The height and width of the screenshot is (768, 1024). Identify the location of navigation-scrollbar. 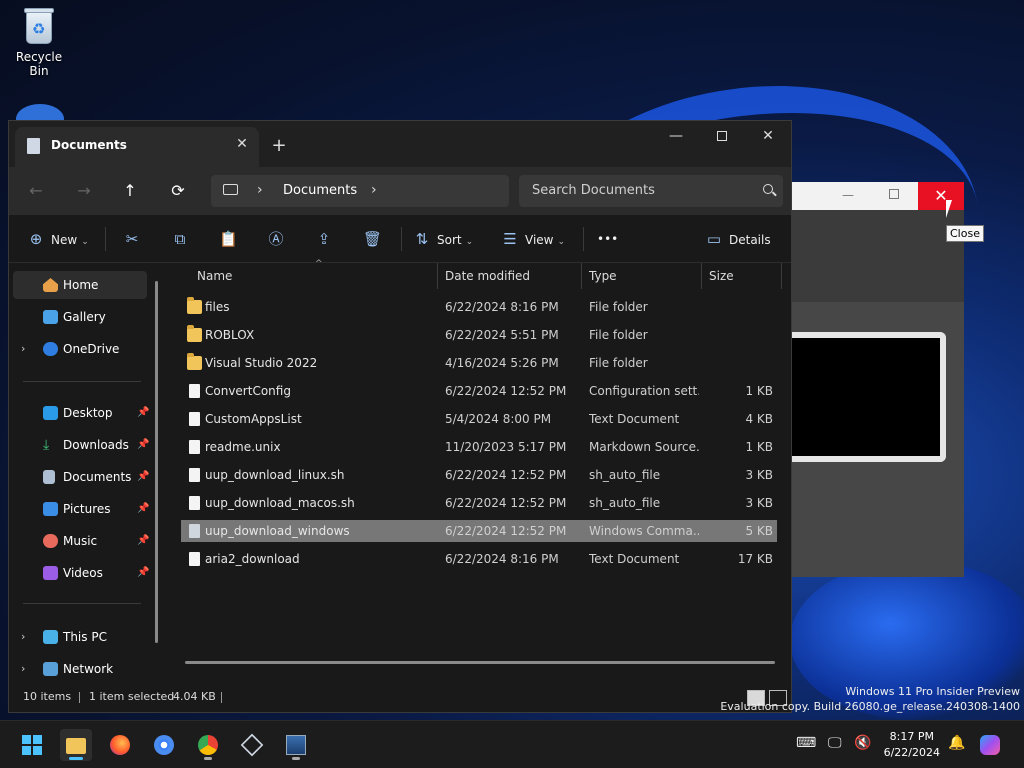
(156, 462).